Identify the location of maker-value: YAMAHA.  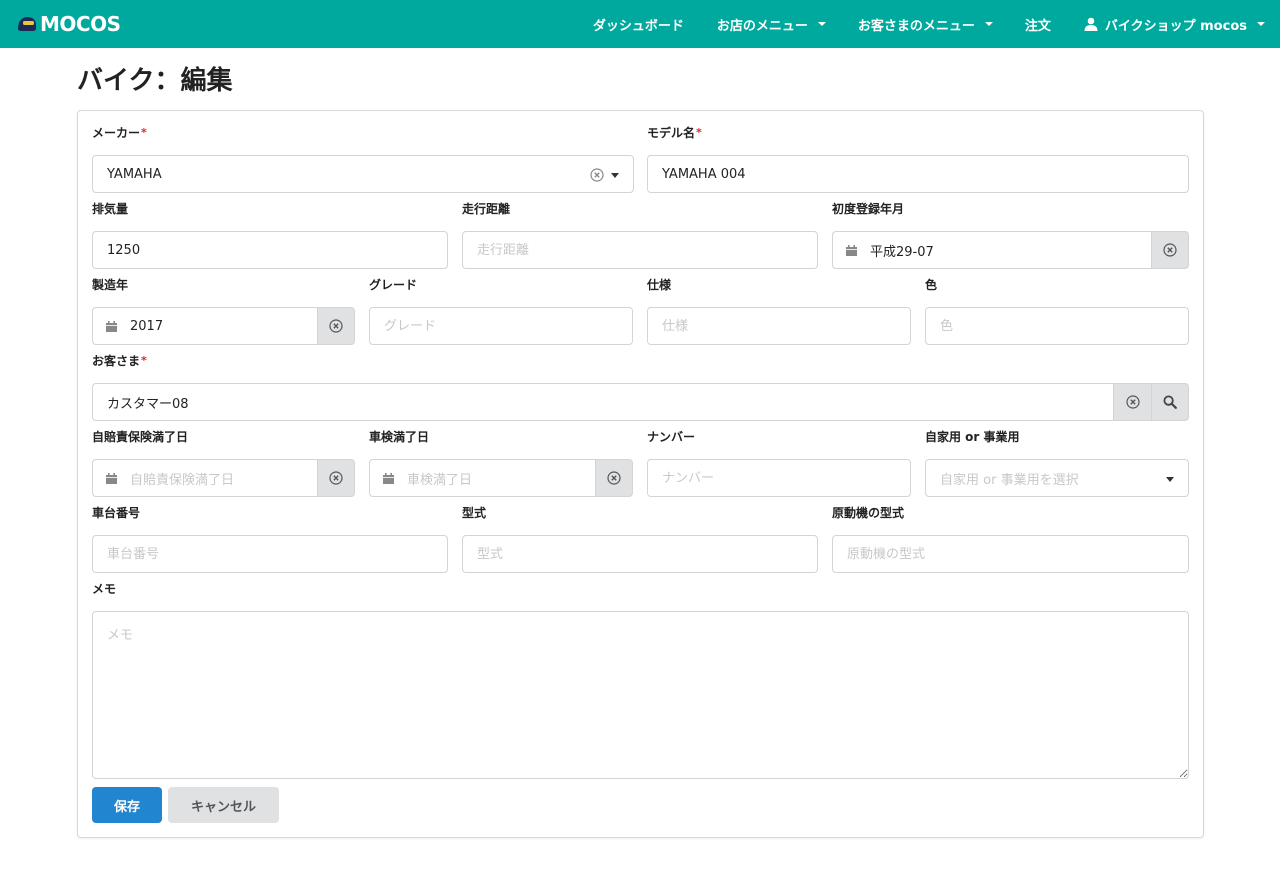
(134, 174).